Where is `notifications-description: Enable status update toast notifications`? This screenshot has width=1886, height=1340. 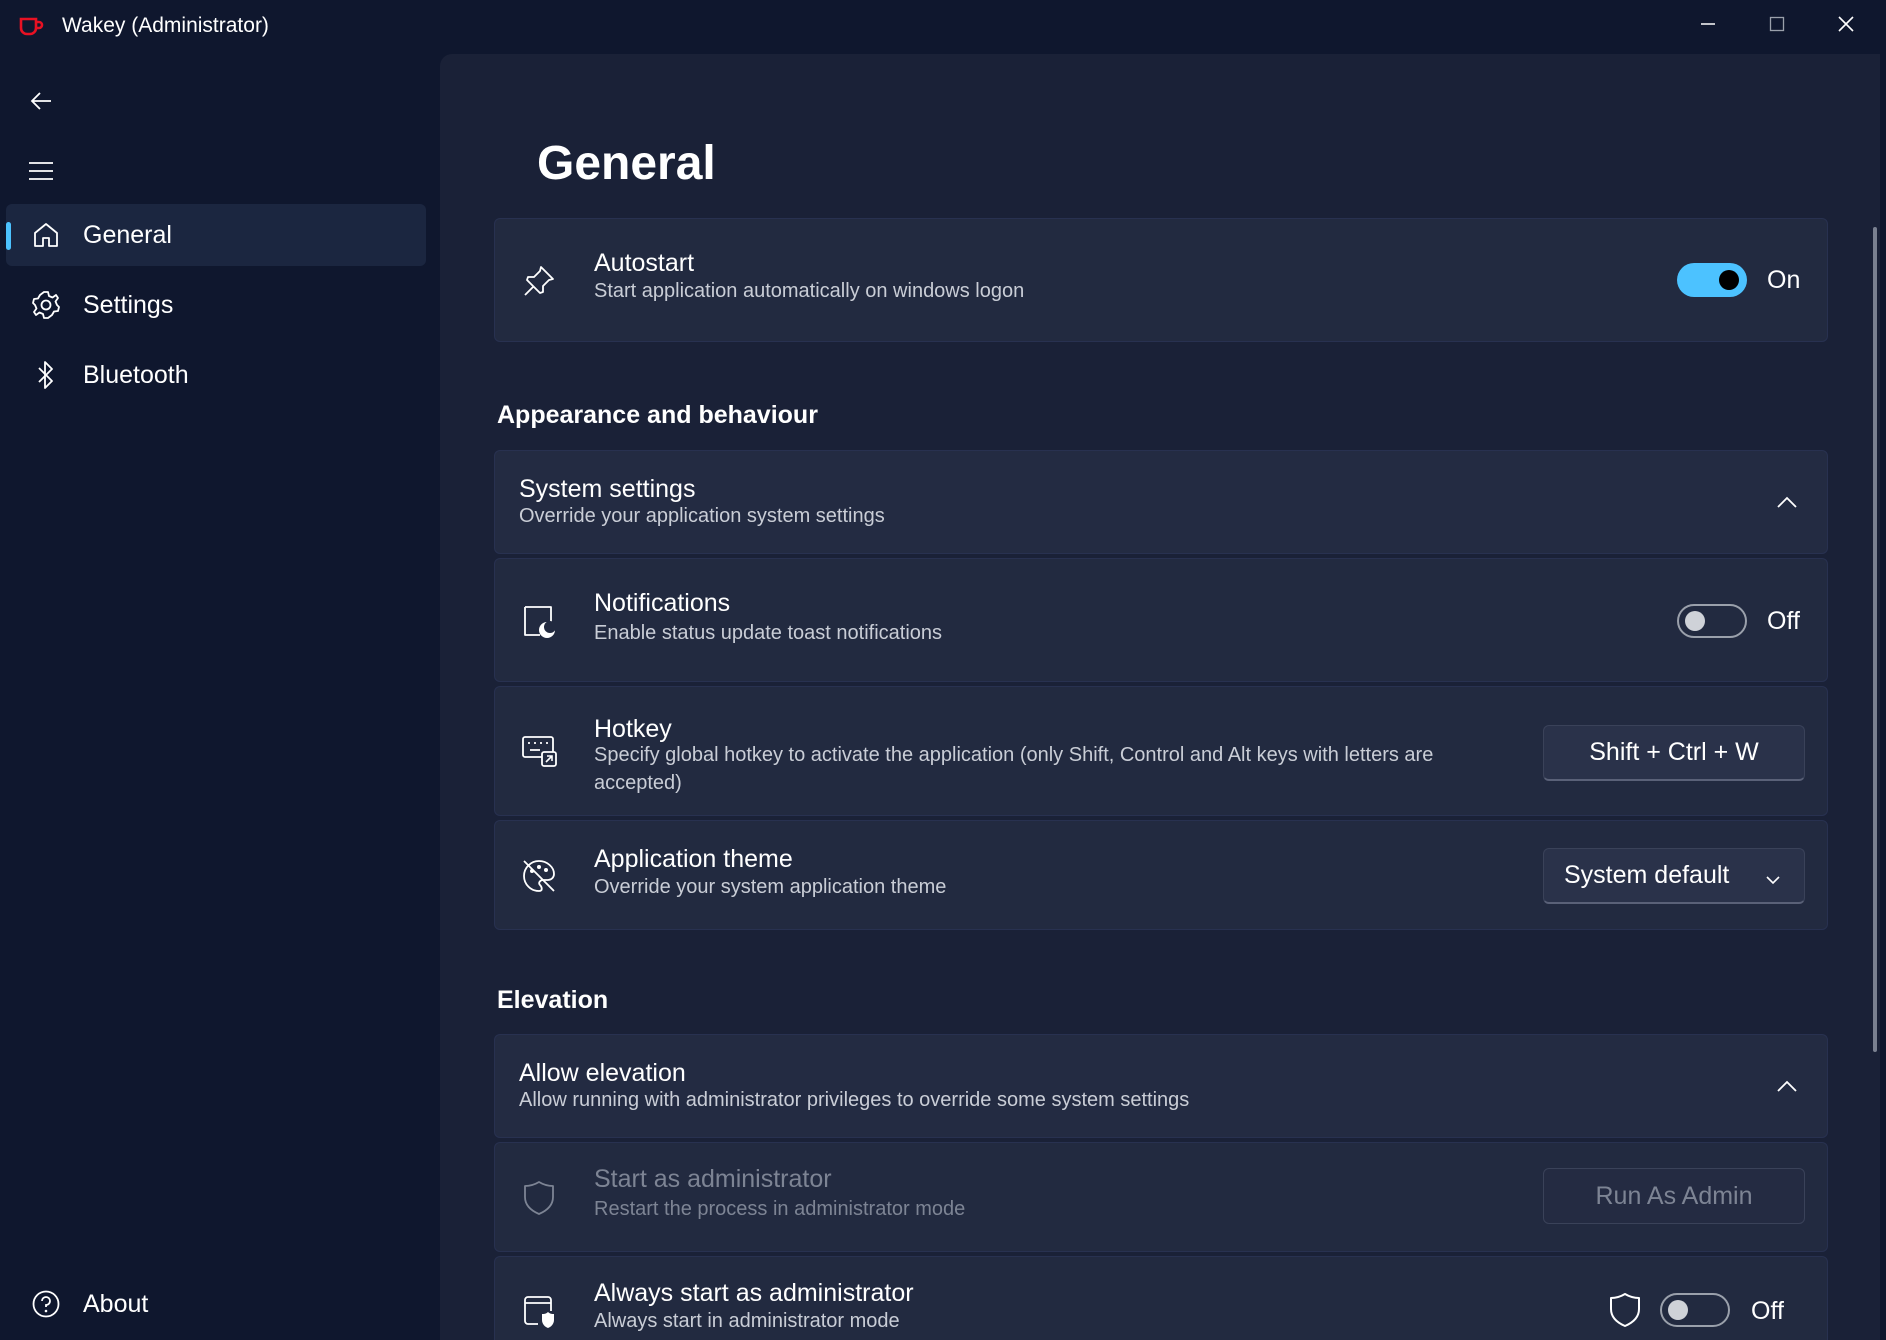
notifications-description: Enable status update toast notifications is located at coordinates (768, 633).